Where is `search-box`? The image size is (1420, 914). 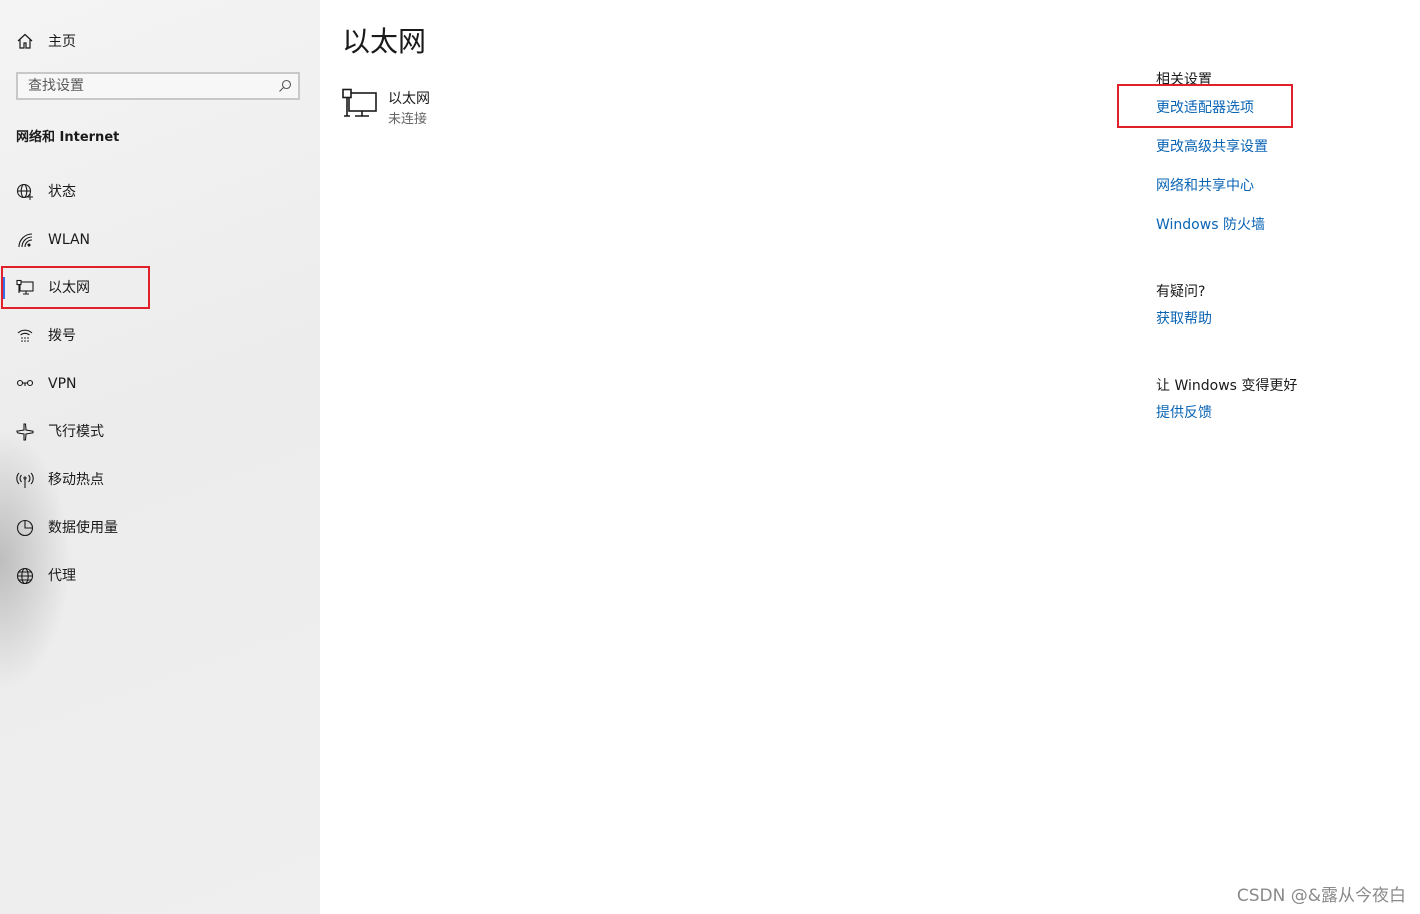
search-box is located at coordinates (158, 86).